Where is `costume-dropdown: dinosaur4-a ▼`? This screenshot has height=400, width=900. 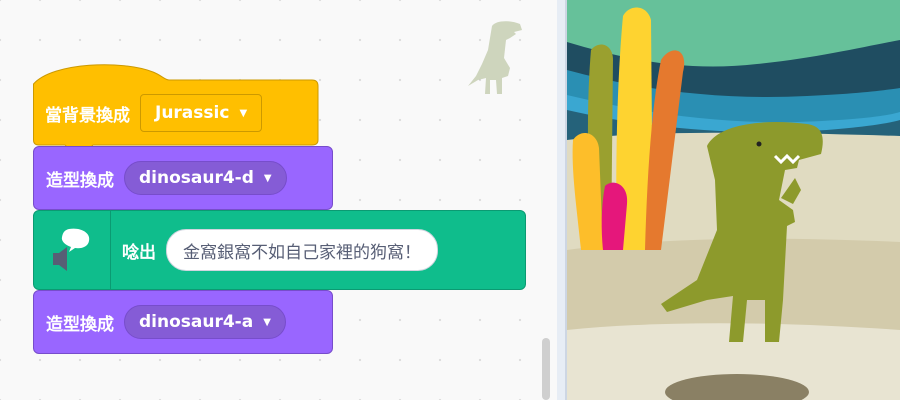 costume-dropdown: dinosaur4-a ▼ is located at coordinates (205, 322).